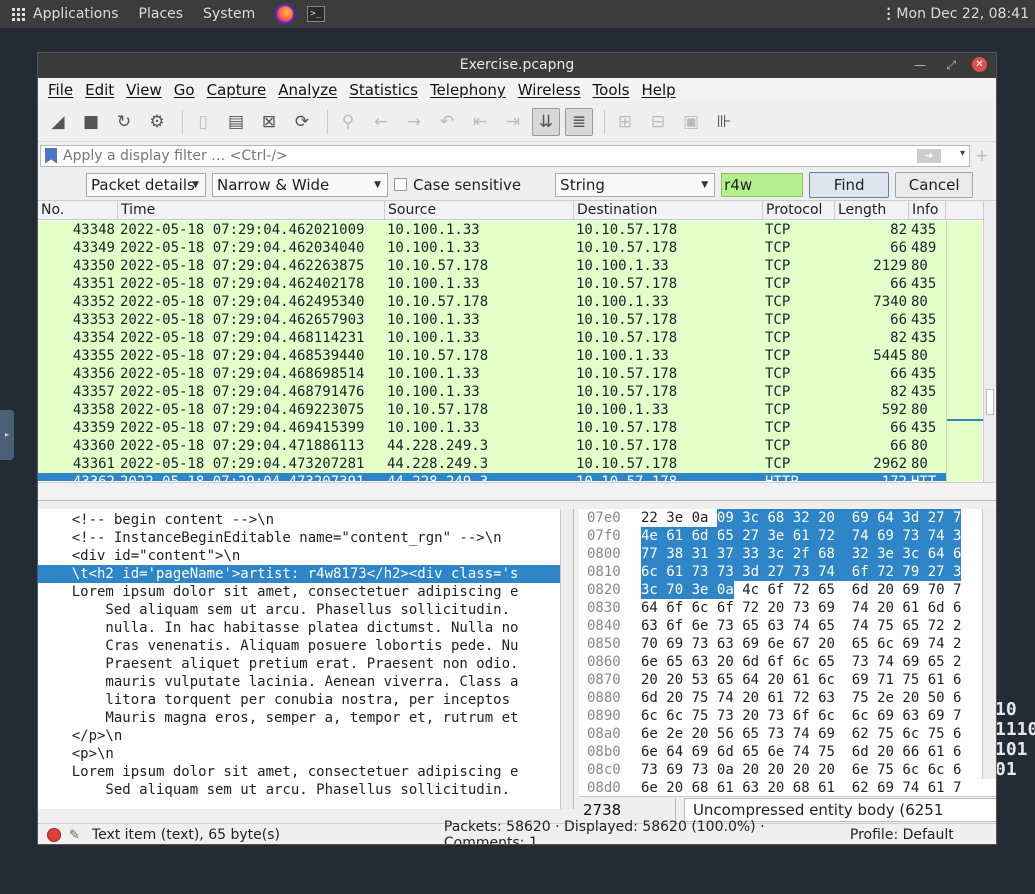 This screenshot has width=1035, height=894. What do you see at coordinates (299, 754) in the screenshot?
I see `detail-line: <p>\n` at bounding box center [299, 754].